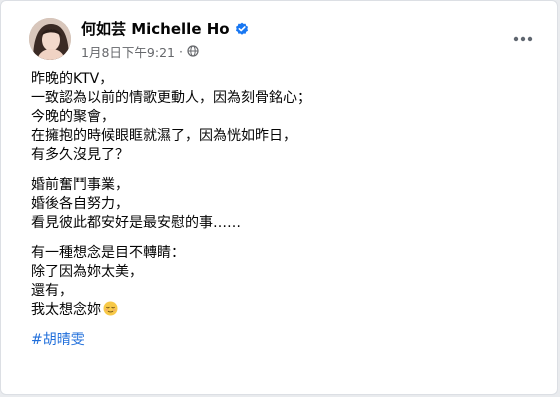  What do you see at coordinates (73, 117) in the screenshot?
I see `post-line: 今晚的聚會，` at bounding box center [73, 117].